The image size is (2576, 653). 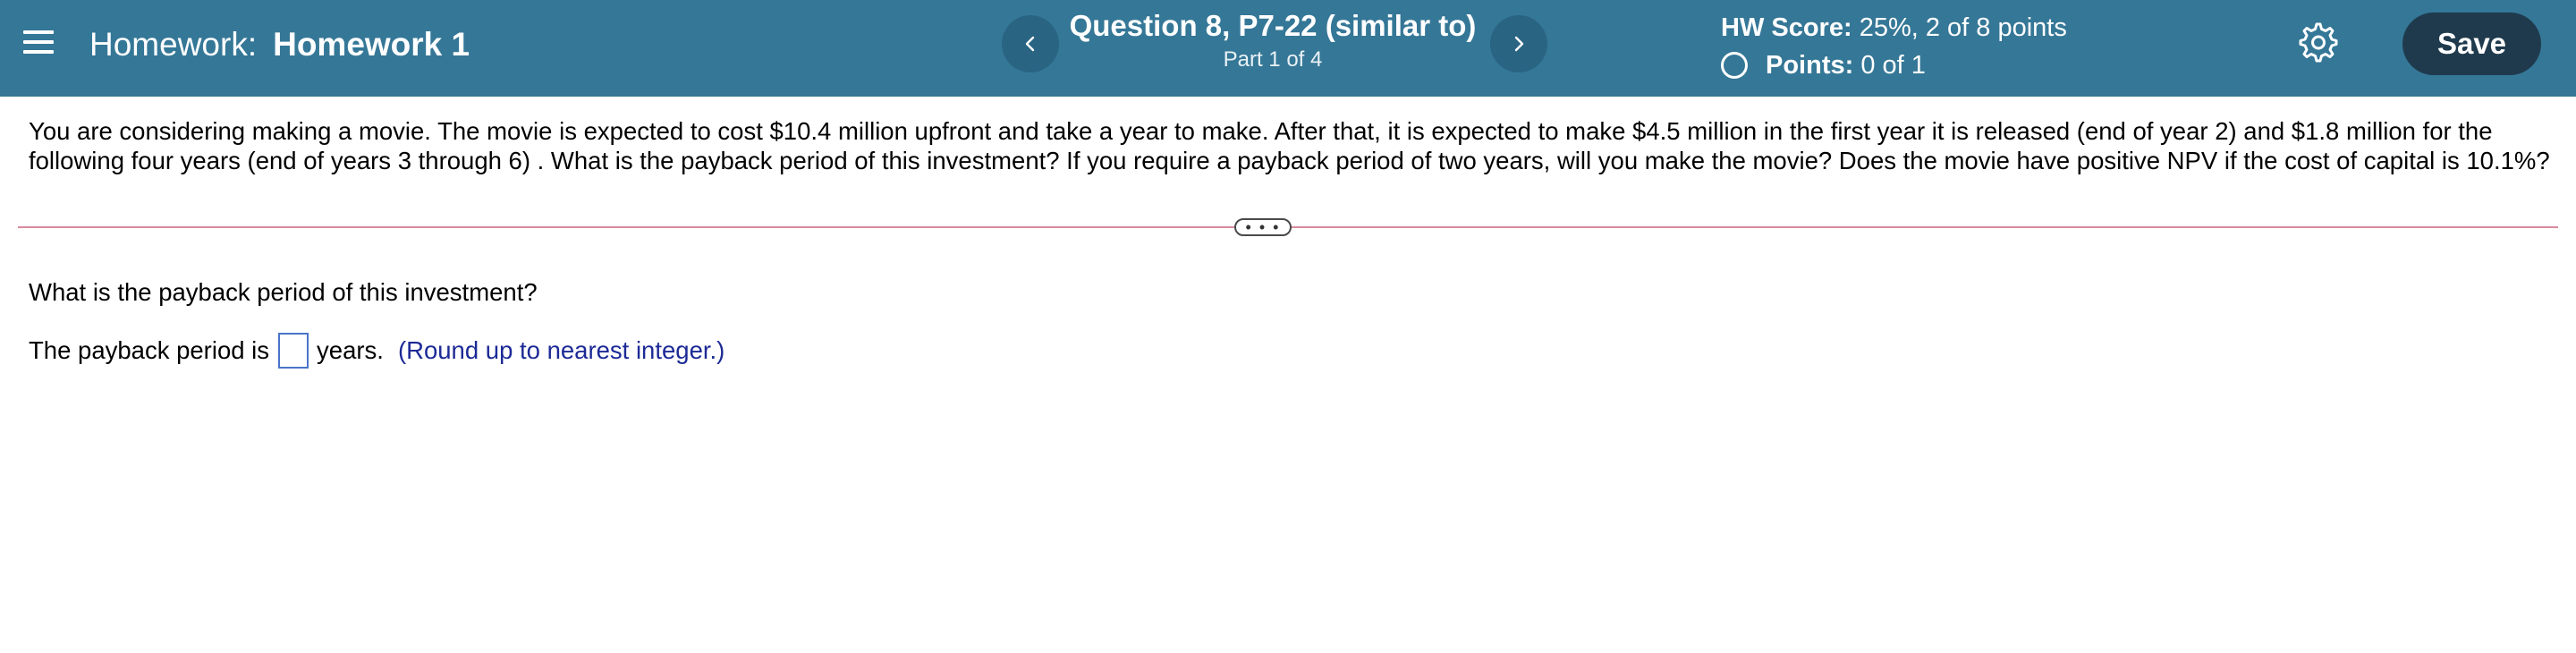 I want to click on expand-button: • • •, so click(x=1263, y=227).